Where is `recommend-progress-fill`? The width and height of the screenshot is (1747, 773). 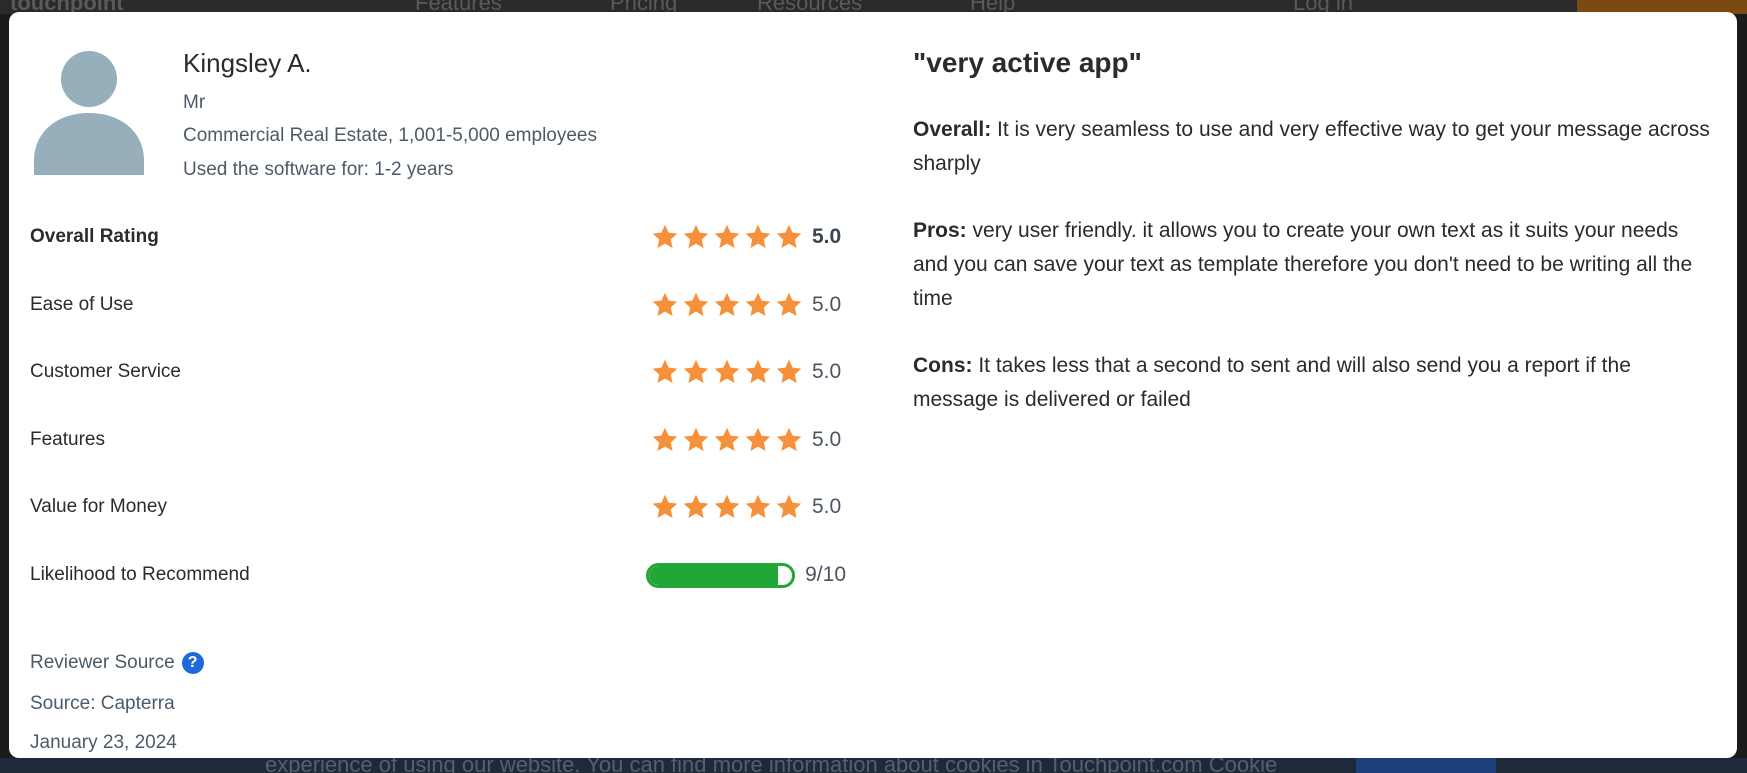
recommend-progress-fill is located at coordinates (713, 575).